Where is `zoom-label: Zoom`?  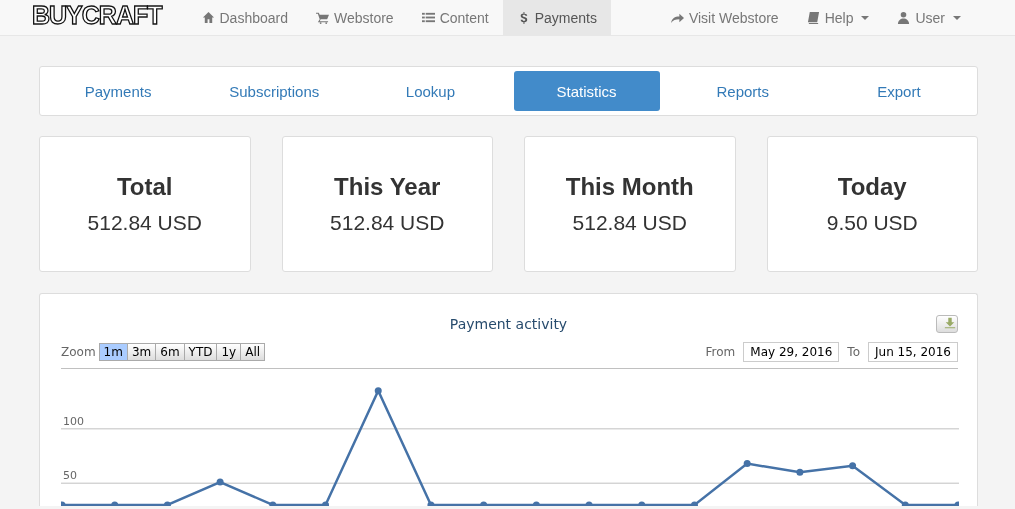
zoom-label: Zoom is located at coordinates (78, 352).